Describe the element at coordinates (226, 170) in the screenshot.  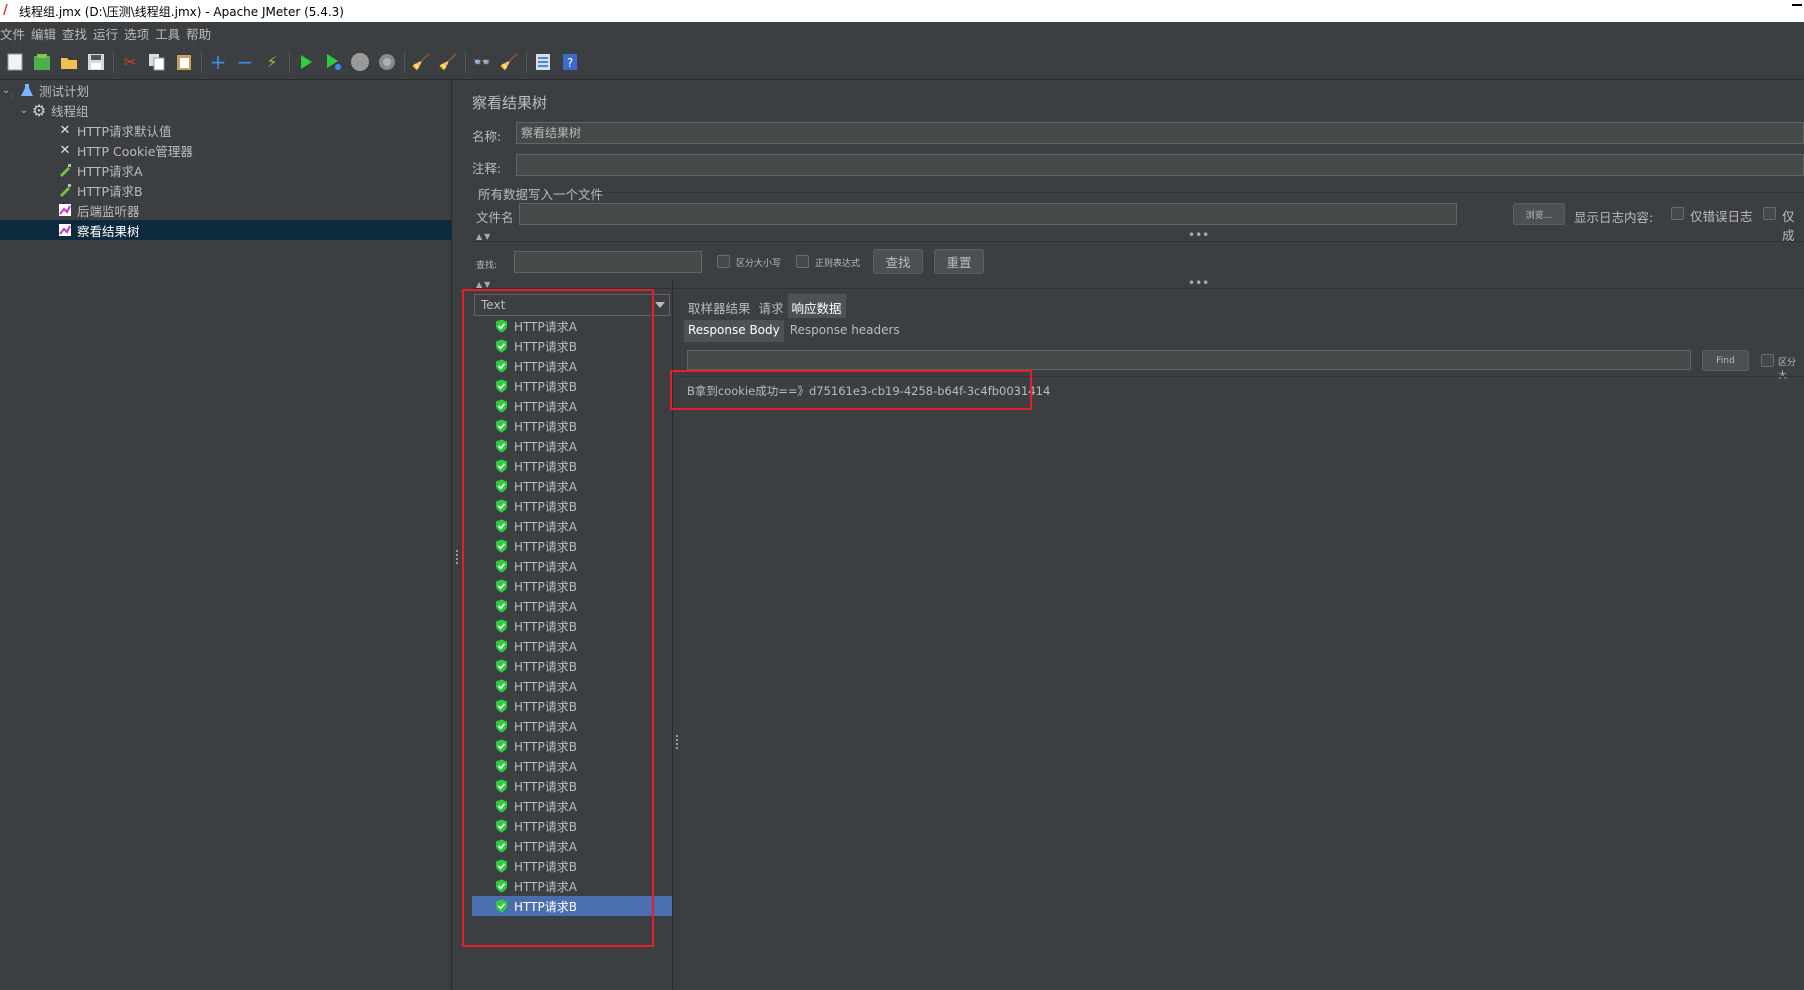
I see `tree-node-http-request-a: HTTP请求A` at that location.